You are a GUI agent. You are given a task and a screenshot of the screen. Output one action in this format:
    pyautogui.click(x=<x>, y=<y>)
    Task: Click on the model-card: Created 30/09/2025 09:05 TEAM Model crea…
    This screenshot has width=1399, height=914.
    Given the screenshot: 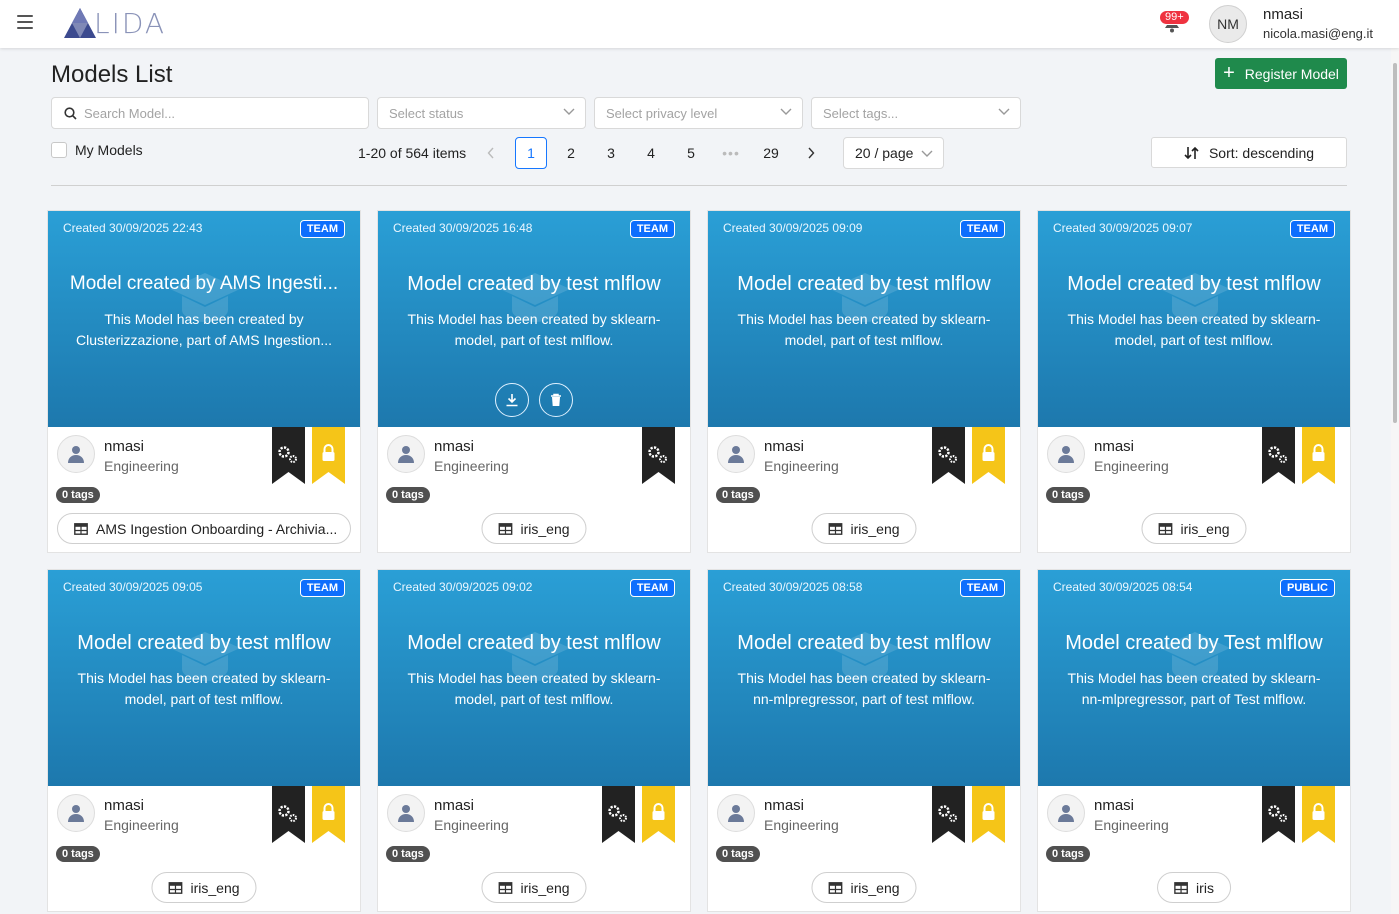 What is the action you would take?
    pyautogui.click(x=204, y=740)
    